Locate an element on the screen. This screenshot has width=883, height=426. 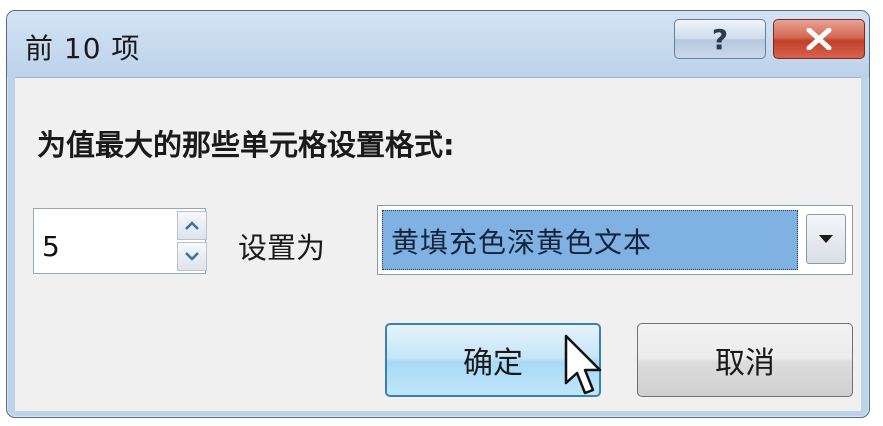
prompt-label: 为值最大的那些单元格设置格式: is located at coordinates (246, 145).